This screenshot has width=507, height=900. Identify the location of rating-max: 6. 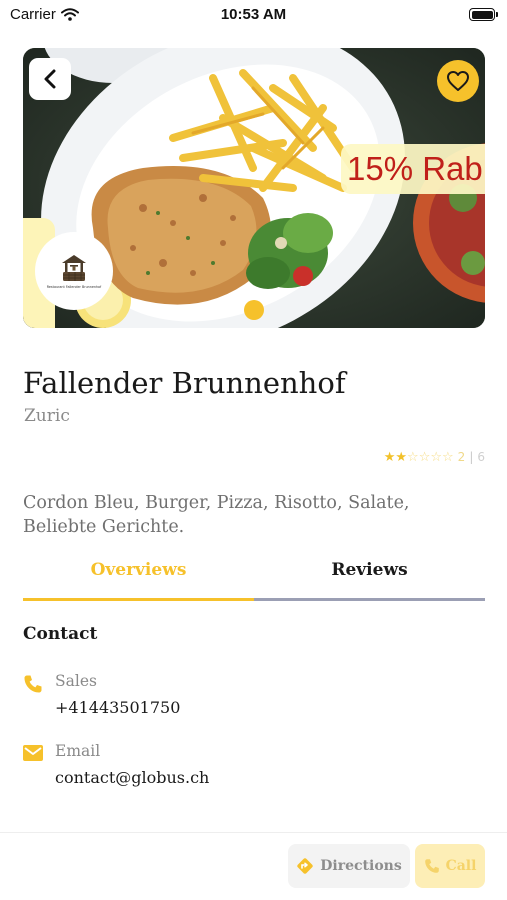
(481, 457).